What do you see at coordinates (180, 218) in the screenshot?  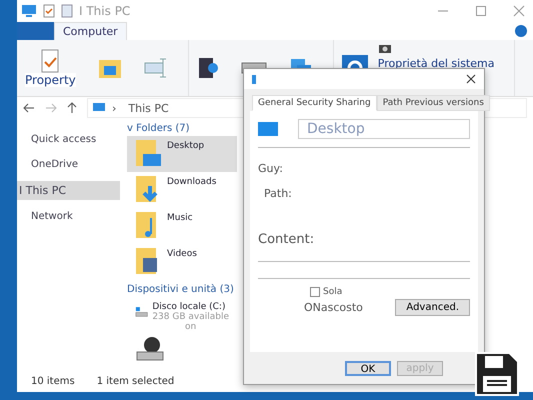 I see `item-label: Music` at bounding box center [180, 218].